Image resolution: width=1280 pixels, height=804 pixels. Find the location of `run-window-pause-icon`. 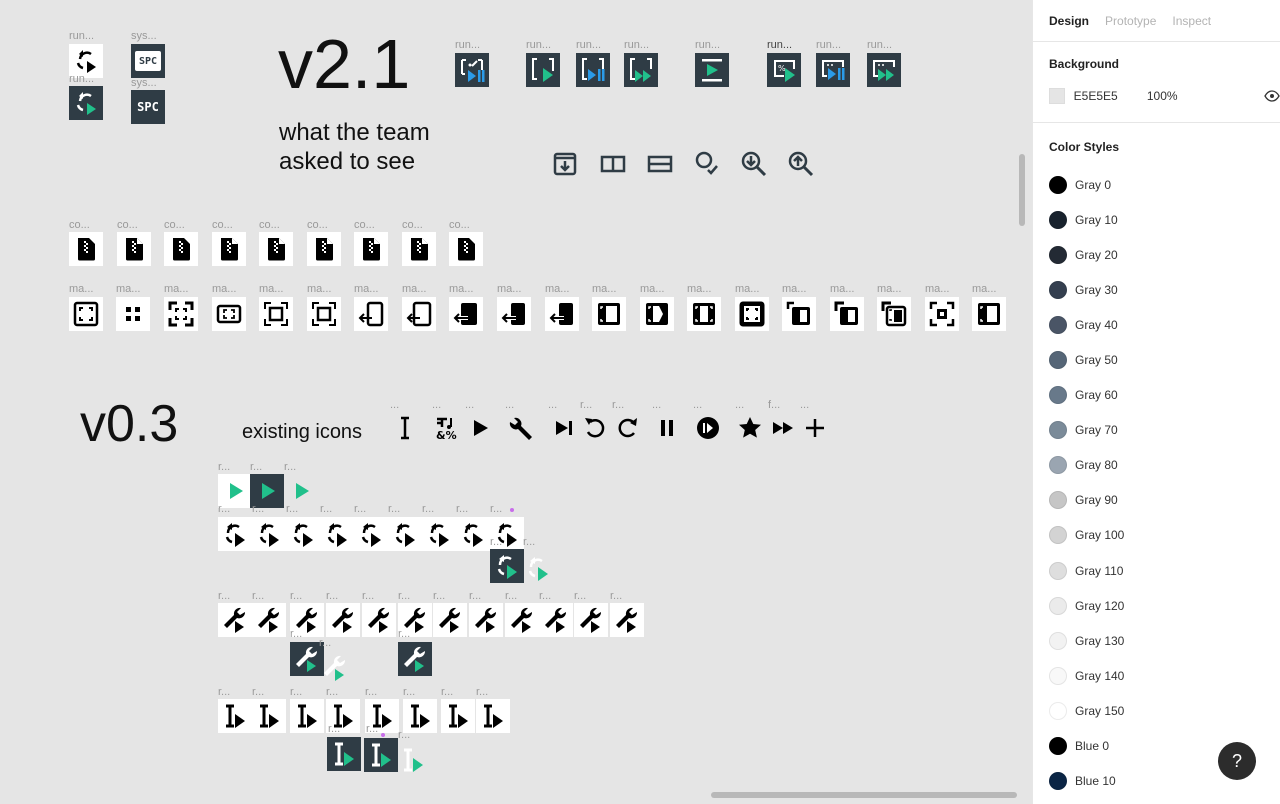

run-window-pause-icon is located at coordinates (833, 70).